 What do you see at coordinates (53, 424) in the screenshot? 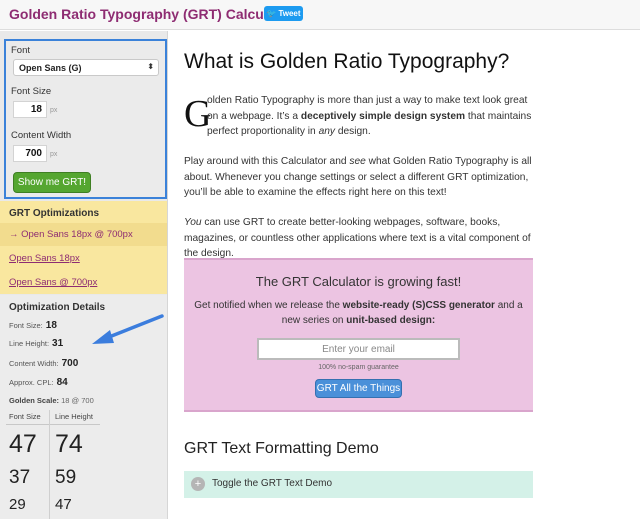
I see `scale-header-divider` at bounding box center [53, 424].